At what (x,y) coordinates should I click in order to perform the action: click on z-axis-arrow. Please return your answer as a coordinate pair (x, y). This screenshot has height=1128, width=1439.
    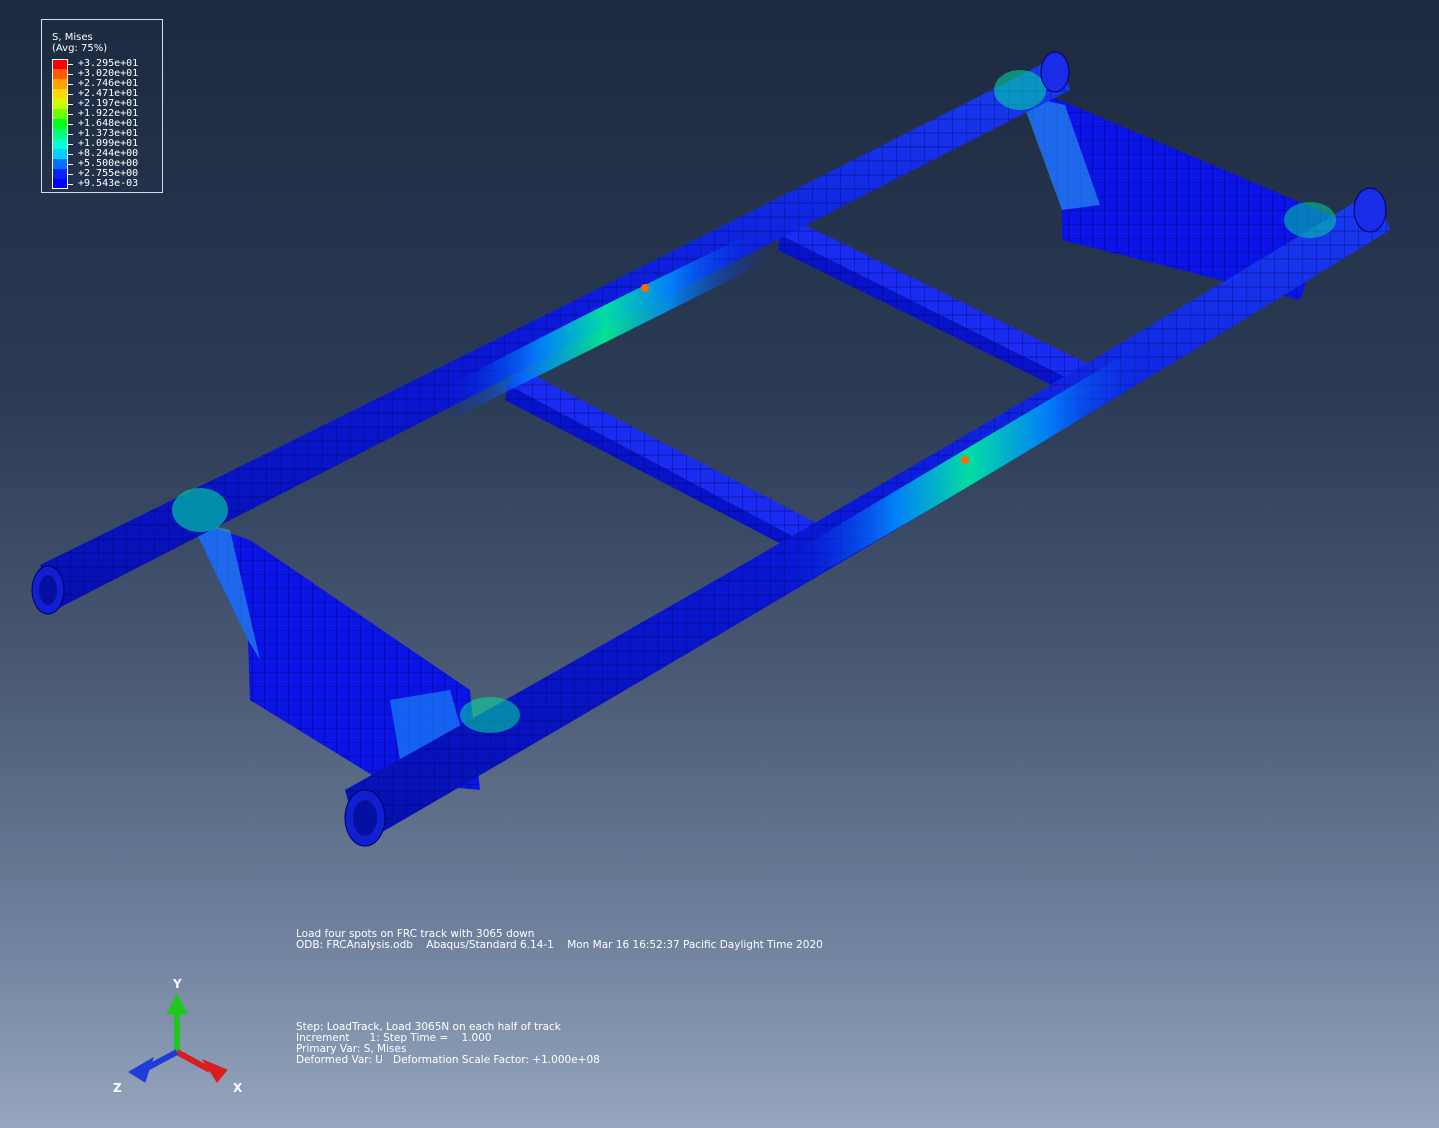
    Looking at the image, I should click on (153, 1066).